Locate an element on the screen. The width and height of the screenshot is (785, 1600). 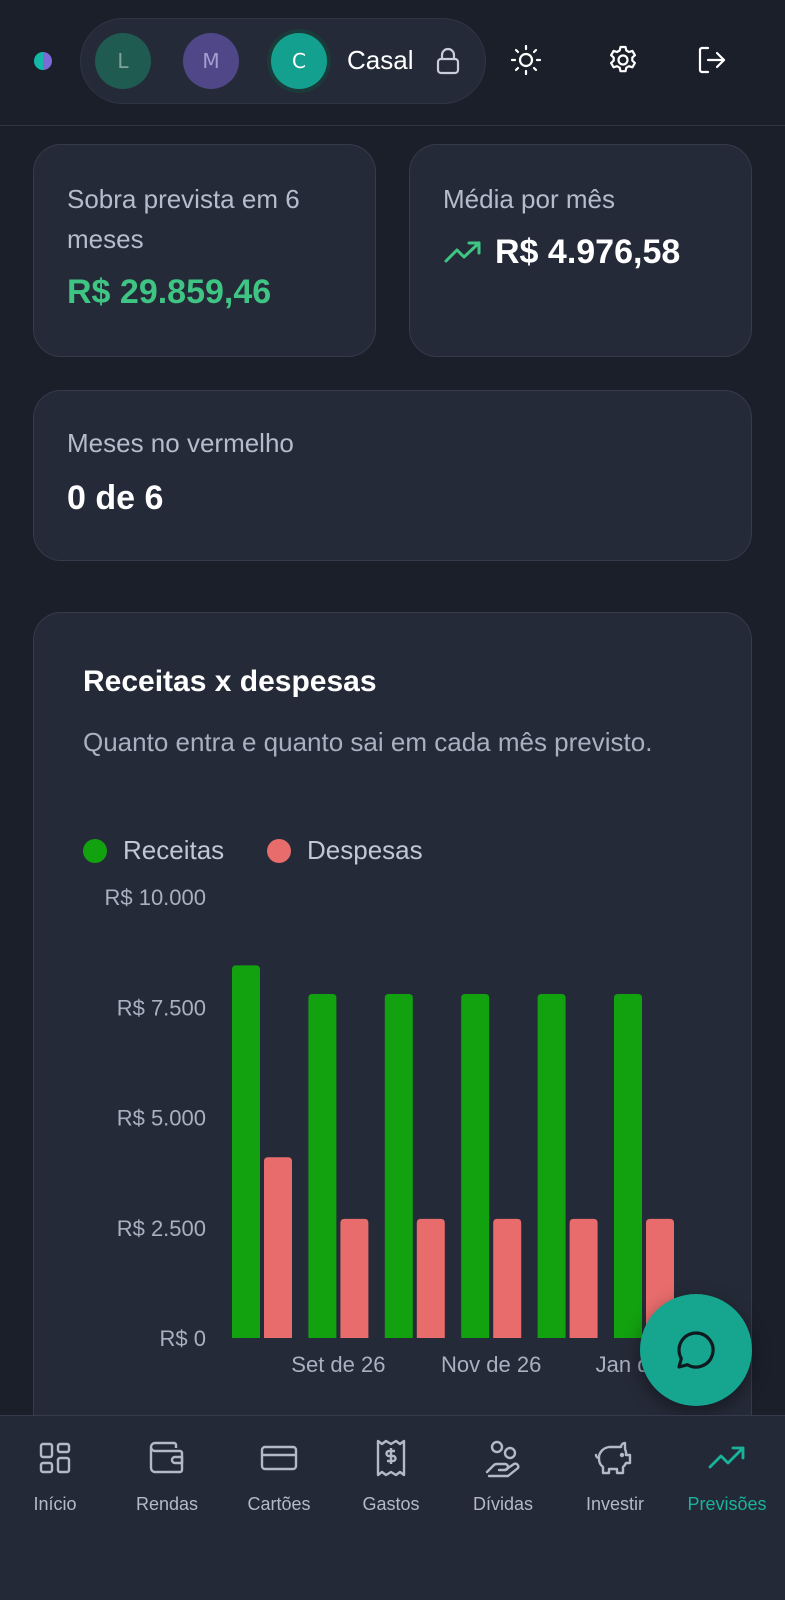
nav-item-gastos: Gastos is located at coordinates (391, 1475).